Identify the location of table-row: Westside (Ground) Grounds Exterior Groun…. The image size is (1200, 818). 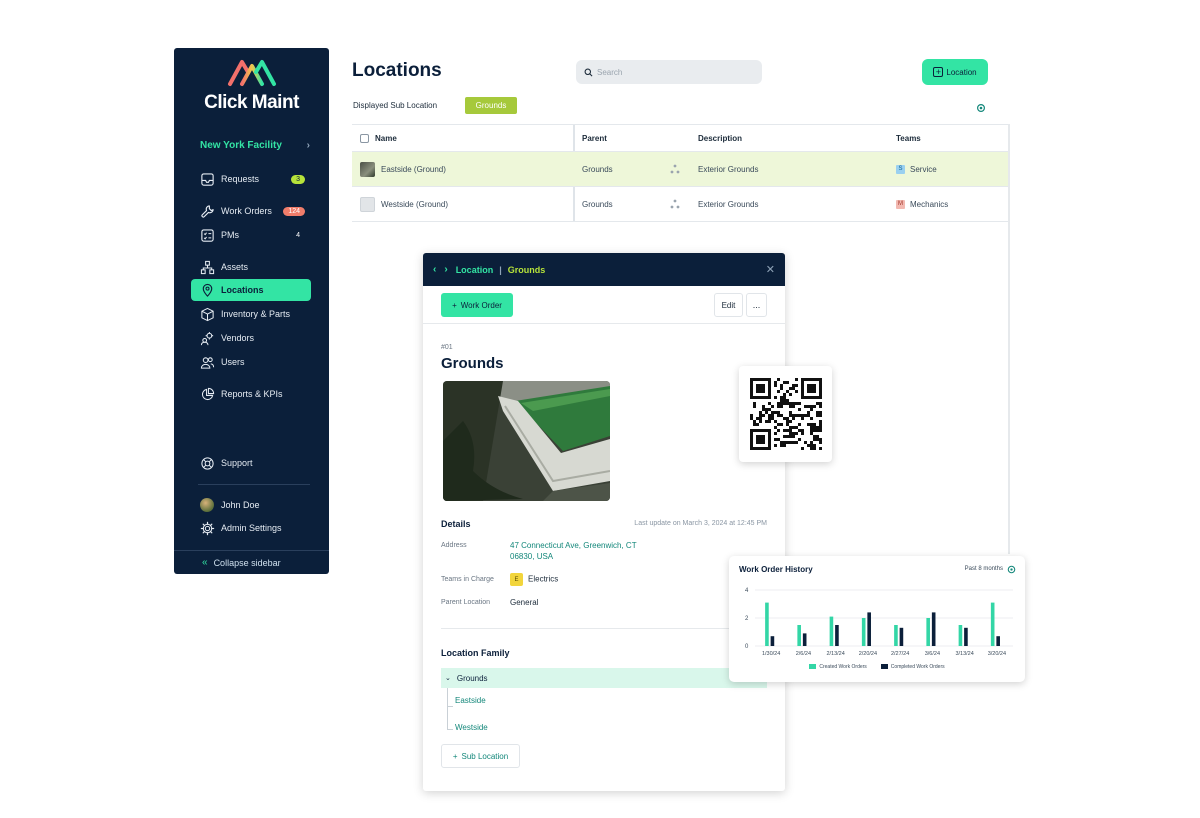
(681, 204).